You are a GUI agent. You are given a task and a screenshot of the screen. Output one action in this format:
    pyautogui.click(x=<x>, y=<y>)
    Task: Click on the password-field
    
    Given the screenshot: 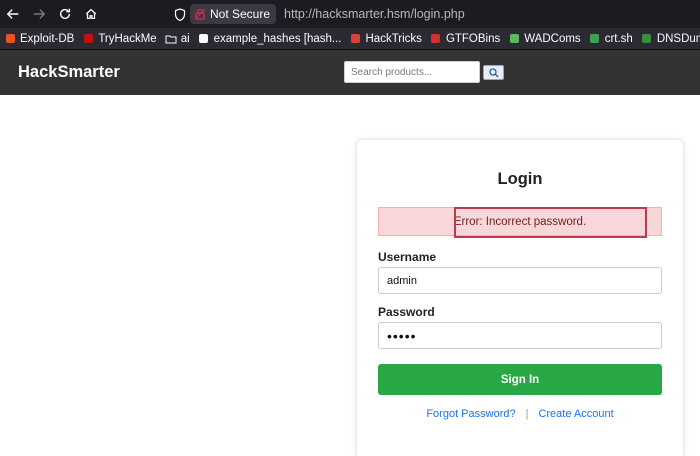 What is the action you would take?
    pyautogui.click(x=520, y=335)
    